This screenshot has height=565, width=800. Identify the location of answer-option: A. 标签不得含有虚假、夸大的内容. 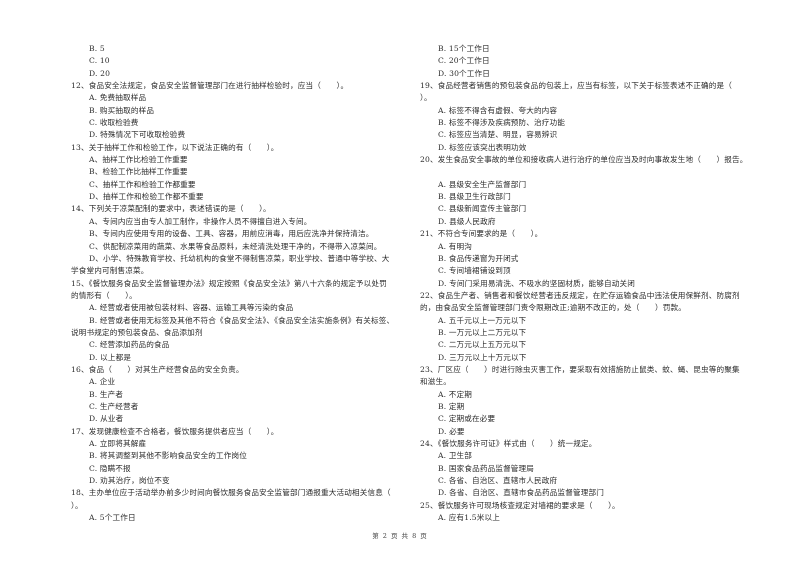
(498, 110).